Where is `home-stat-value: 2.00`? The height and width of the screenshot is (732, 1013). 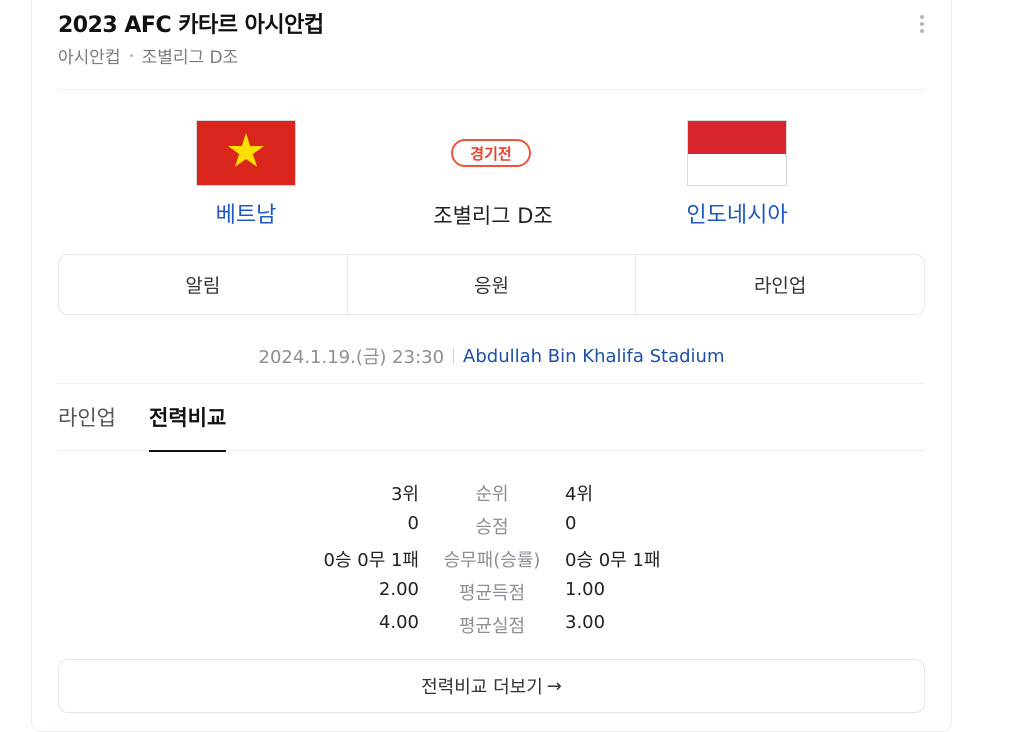
home-stat-value: 2.00 is located at coordinates (398, 589).